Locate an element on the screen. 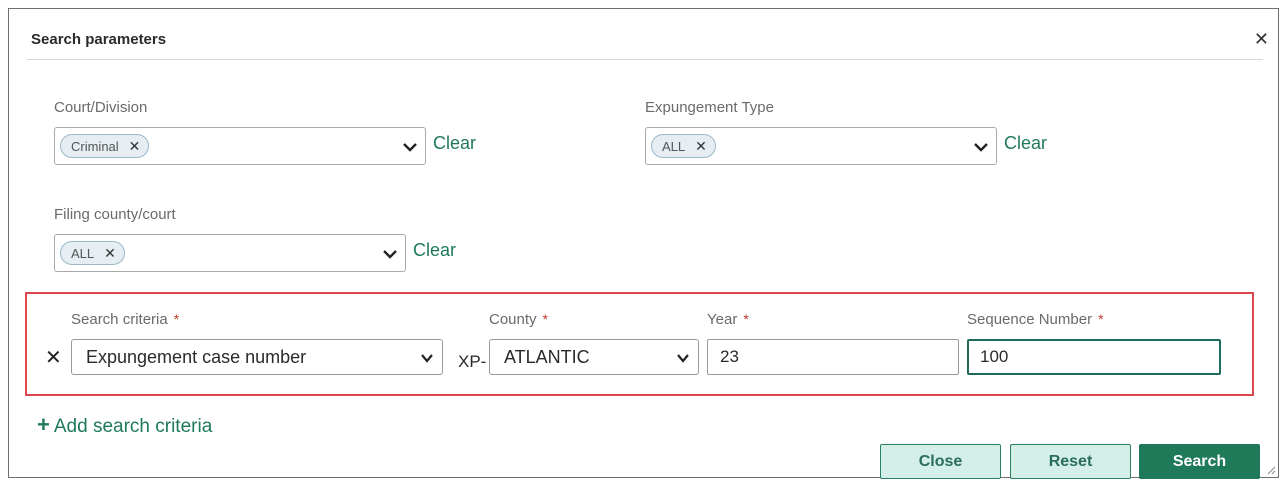 The width and height of the screenshot is (1281, 485). expungement-type-label: Expungement Type is located at coordinates (709, 107).